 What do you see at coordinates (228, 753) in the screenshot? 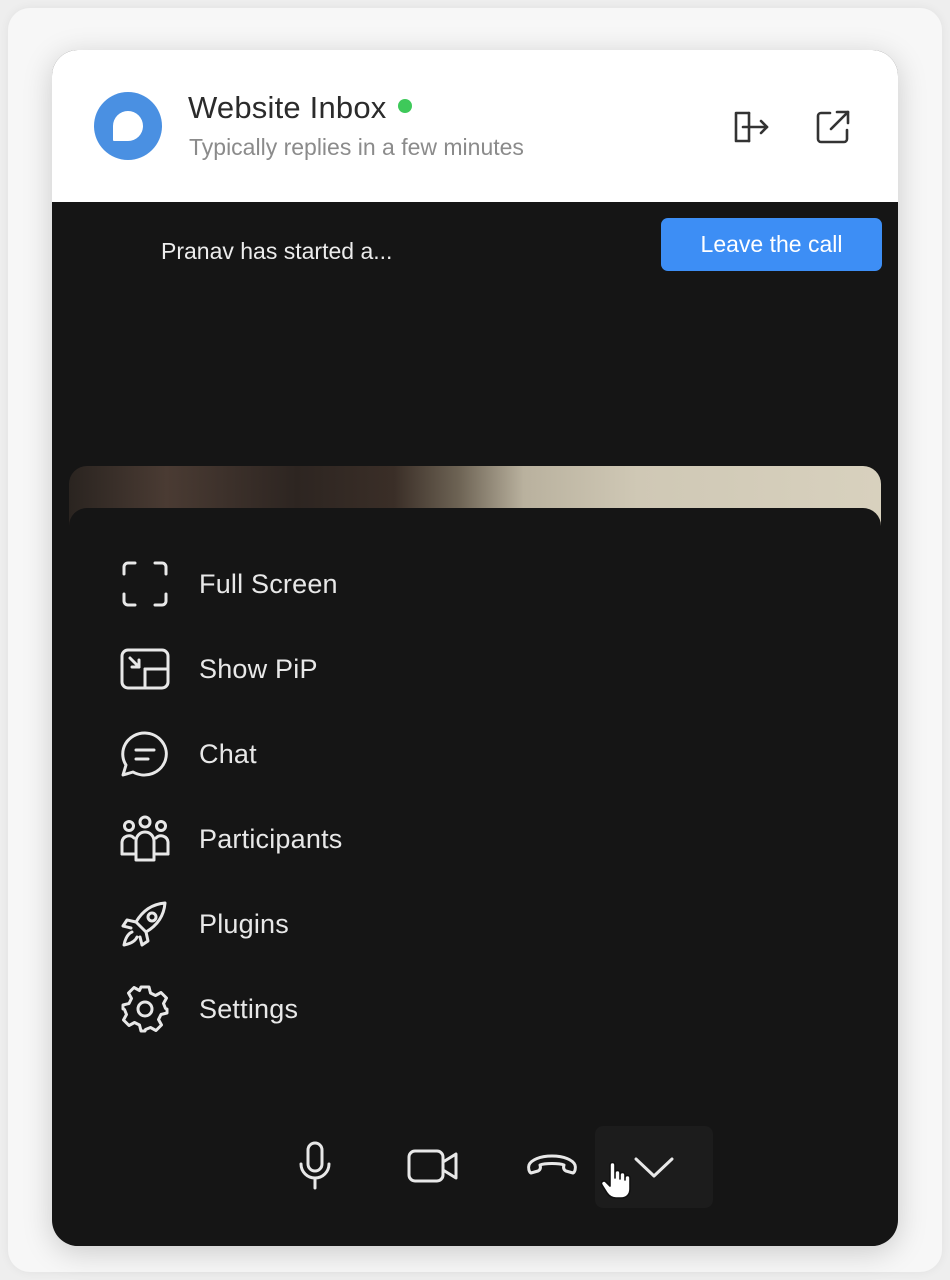
I see `menu-item-label: Chat` at bounding box center [228, 753].